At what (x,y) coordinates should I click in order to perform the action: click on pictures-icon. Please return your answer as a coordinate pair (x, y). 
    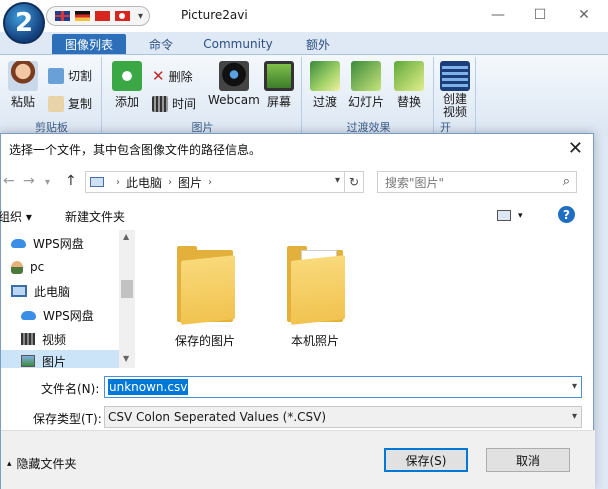
    Looking at the image, I should click on (28, 361).